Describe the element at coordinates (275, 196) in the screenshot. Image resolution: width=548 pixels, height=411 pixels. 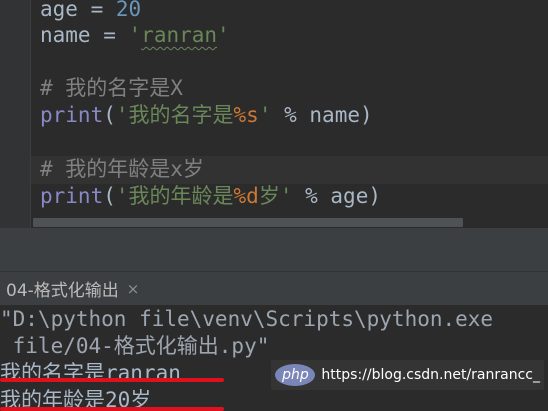
I see `code-token: 岁'` at that location.